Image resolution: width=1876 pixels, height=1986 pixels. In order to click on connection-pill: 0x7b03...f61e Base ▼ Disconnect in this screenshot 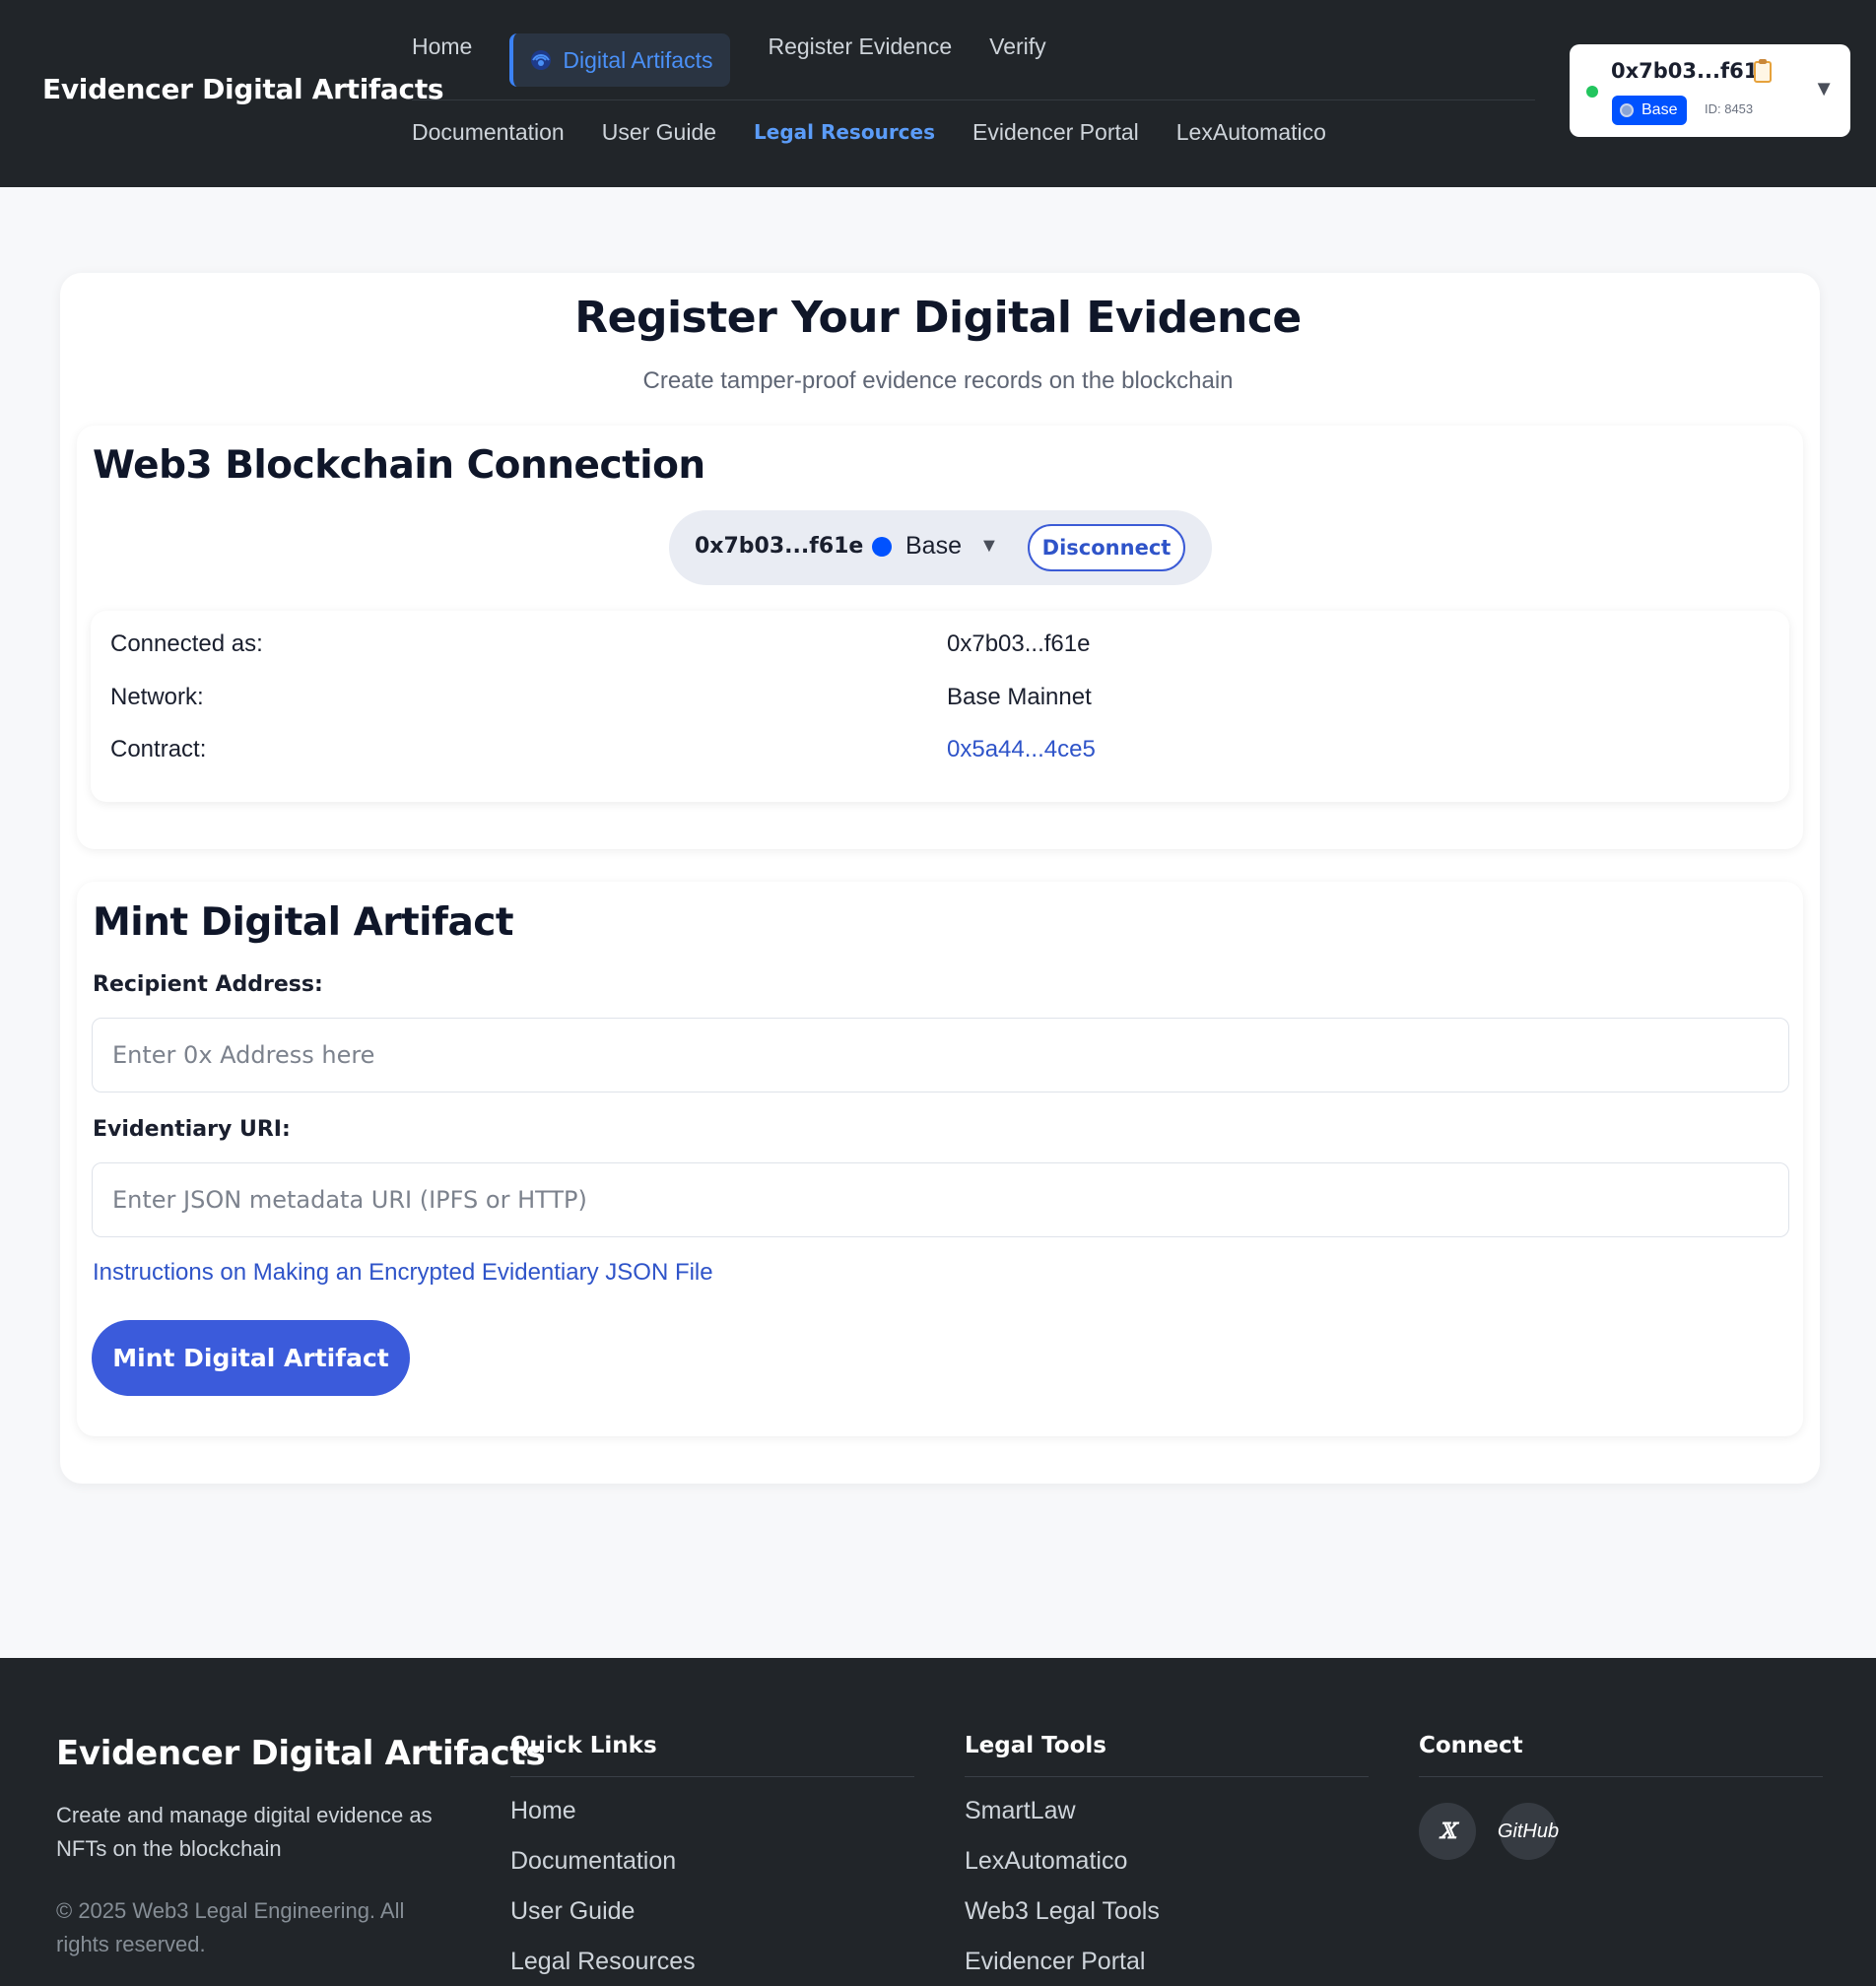, I will do `click(941, 547)`.